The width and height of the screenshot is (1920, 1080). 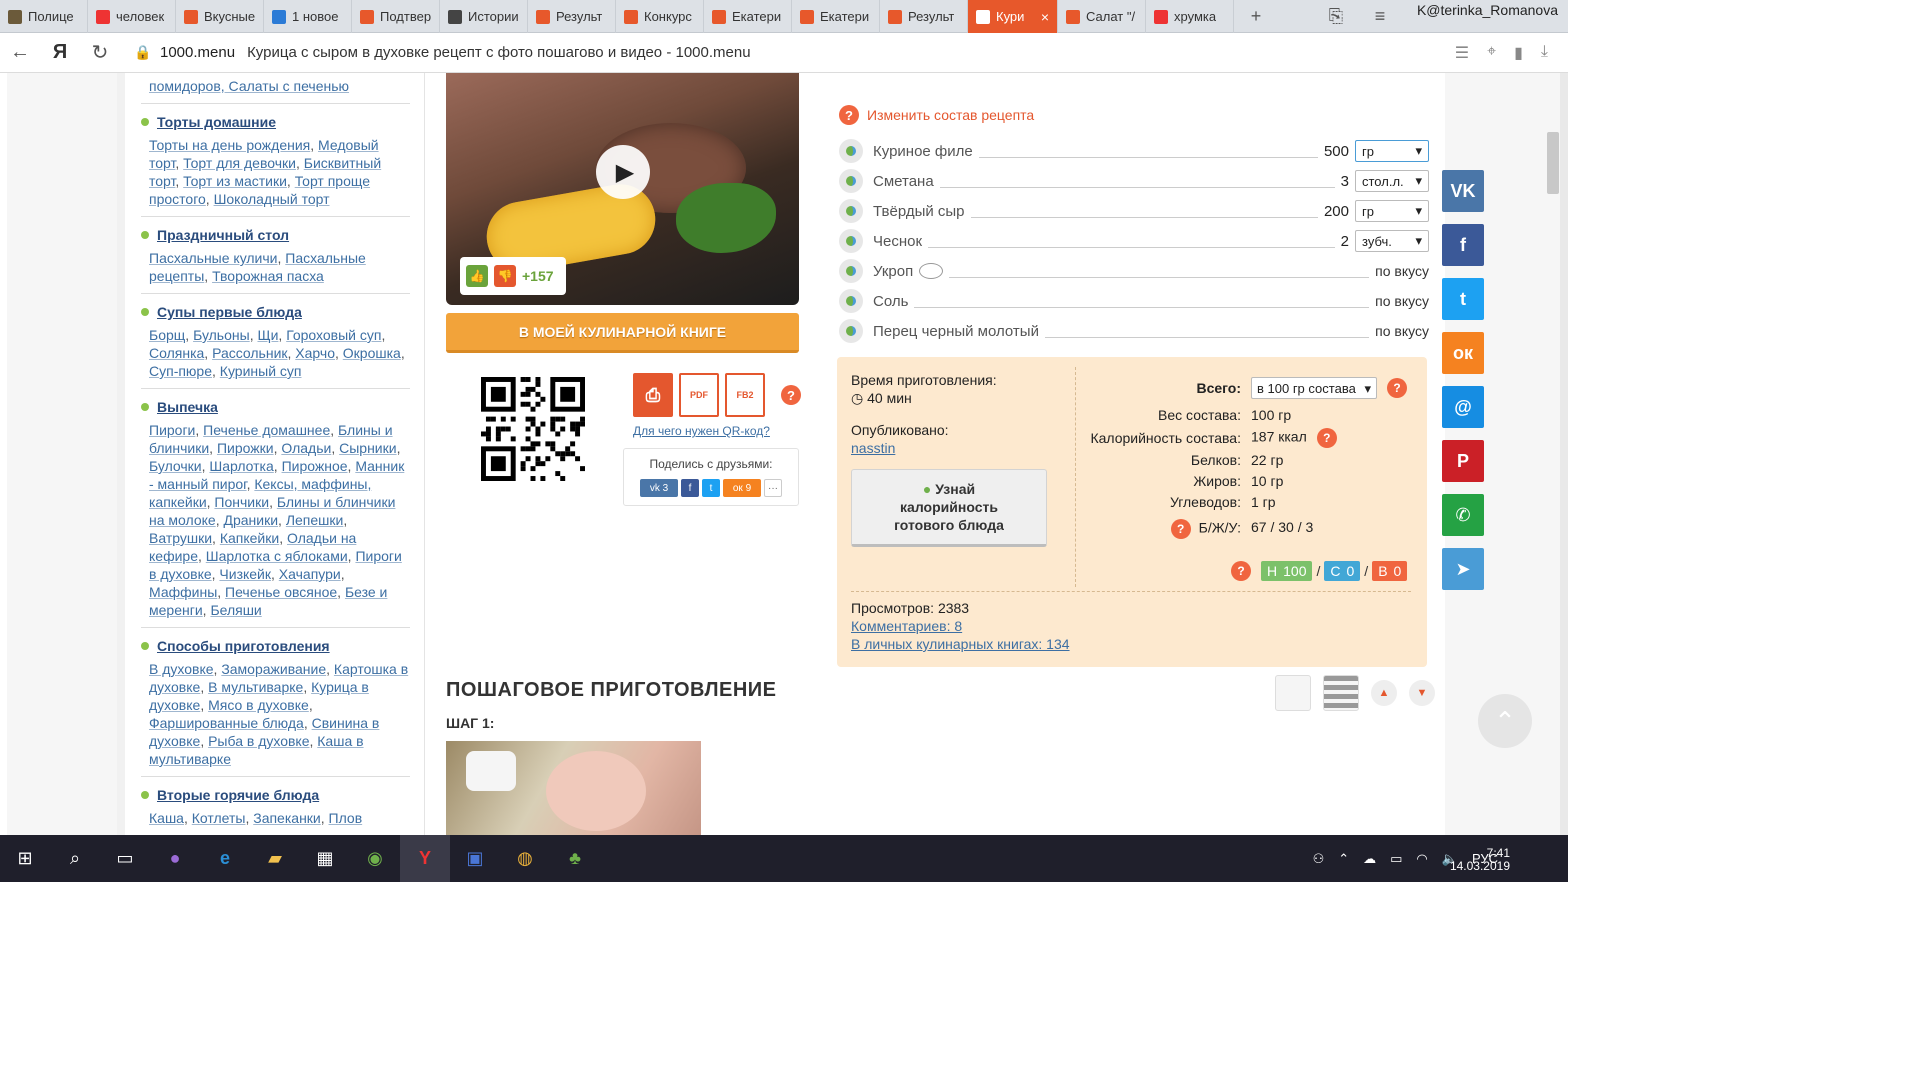 I want to click on broccoli-icon: ♣, so click(x=575, y=858).